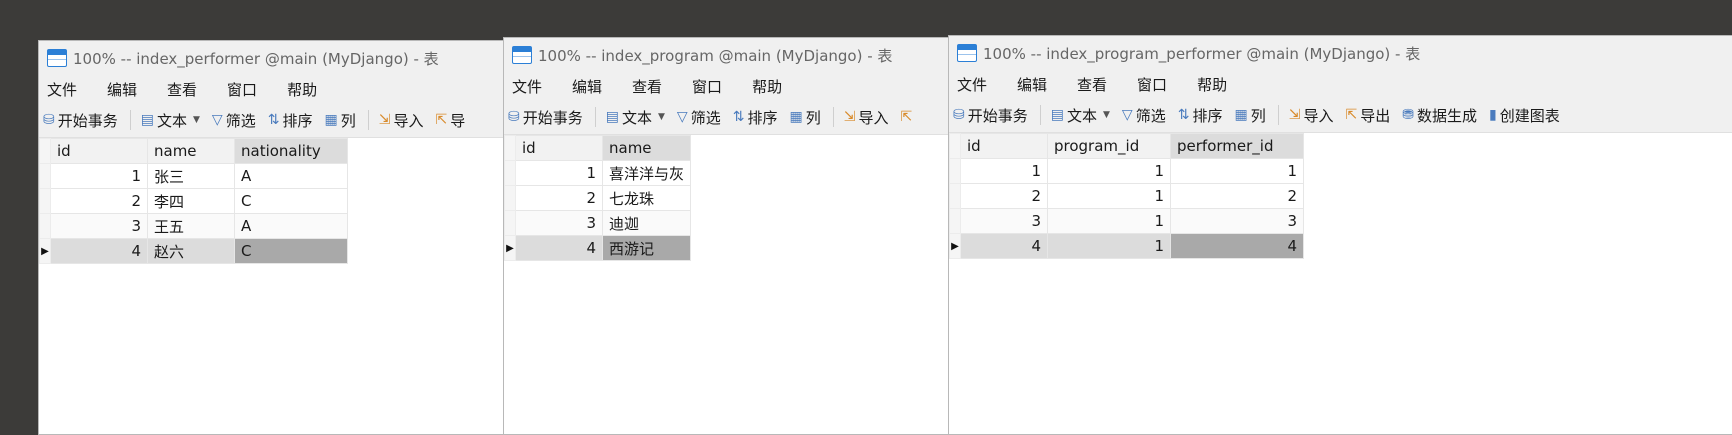 The width and height of the screenshot is (1732, 435). I want to click on cell-performer-id: 1, so click(1237, 171).